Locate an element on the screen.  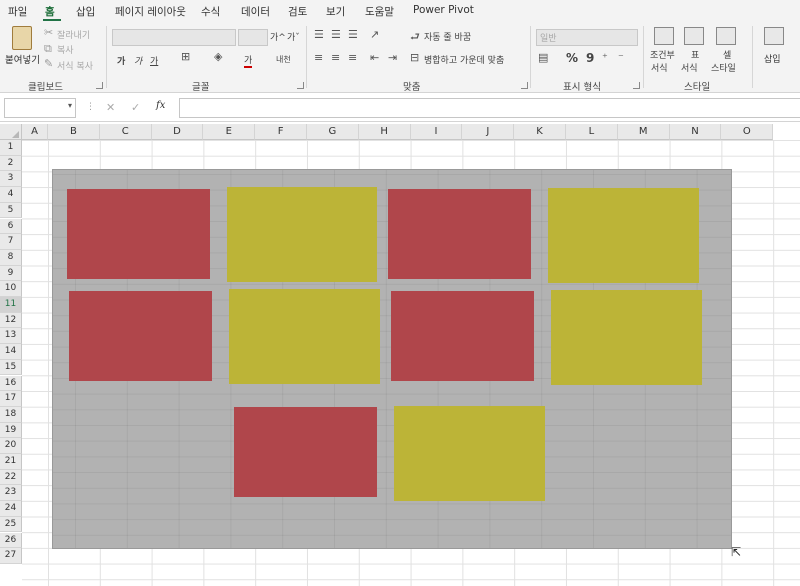
row-header-13: 13 is located at coordinates (11, 336).